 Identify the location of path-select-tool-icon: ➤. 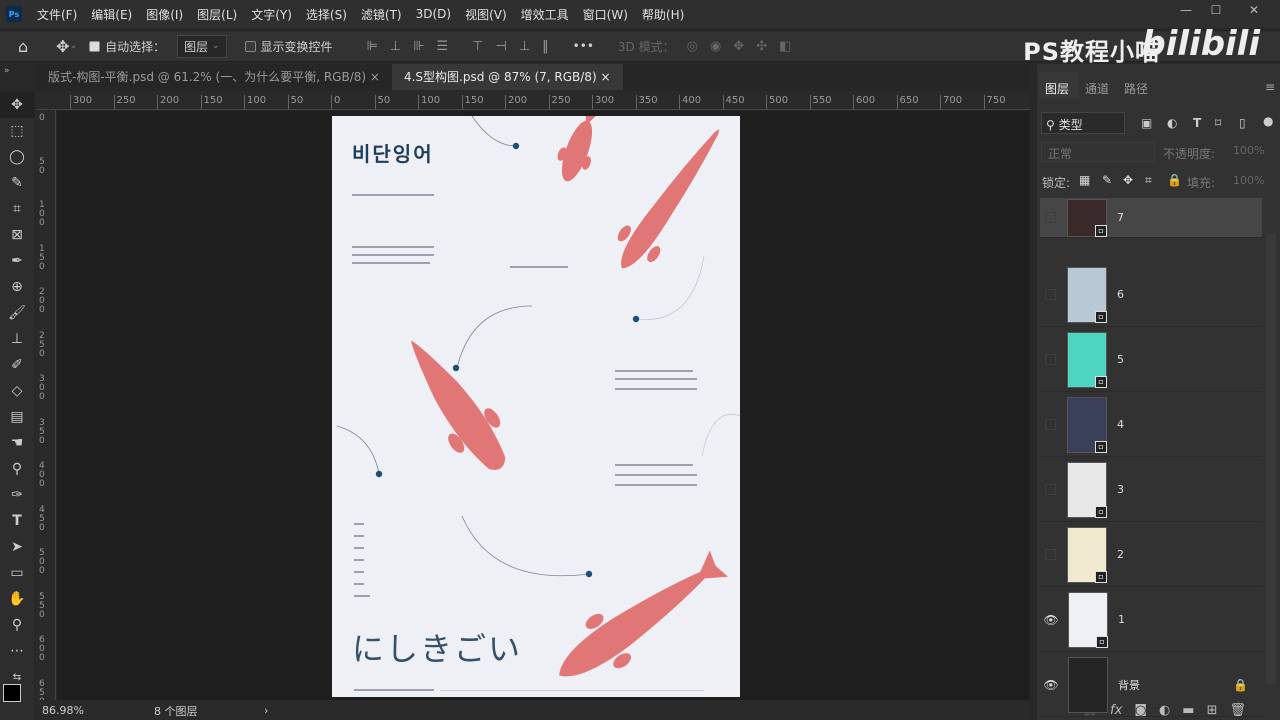
(17, 547).